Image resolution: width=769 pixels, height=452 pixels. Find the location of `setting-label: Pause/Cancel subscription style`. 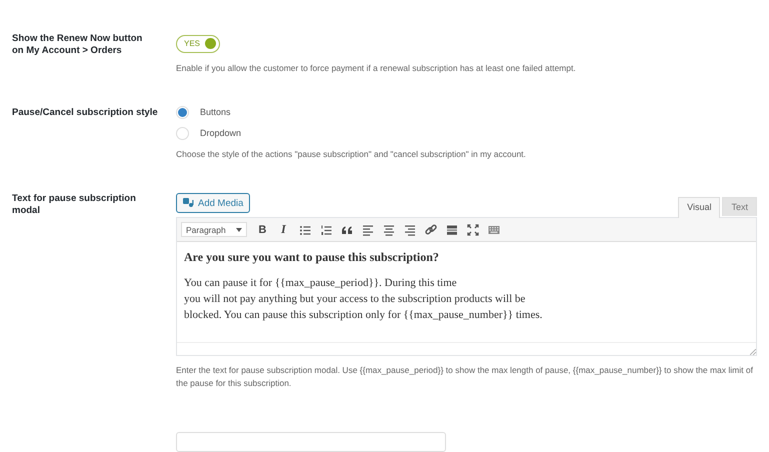

setting-label: Pause/Cancel subscription style is located at coordinates (85, 112).